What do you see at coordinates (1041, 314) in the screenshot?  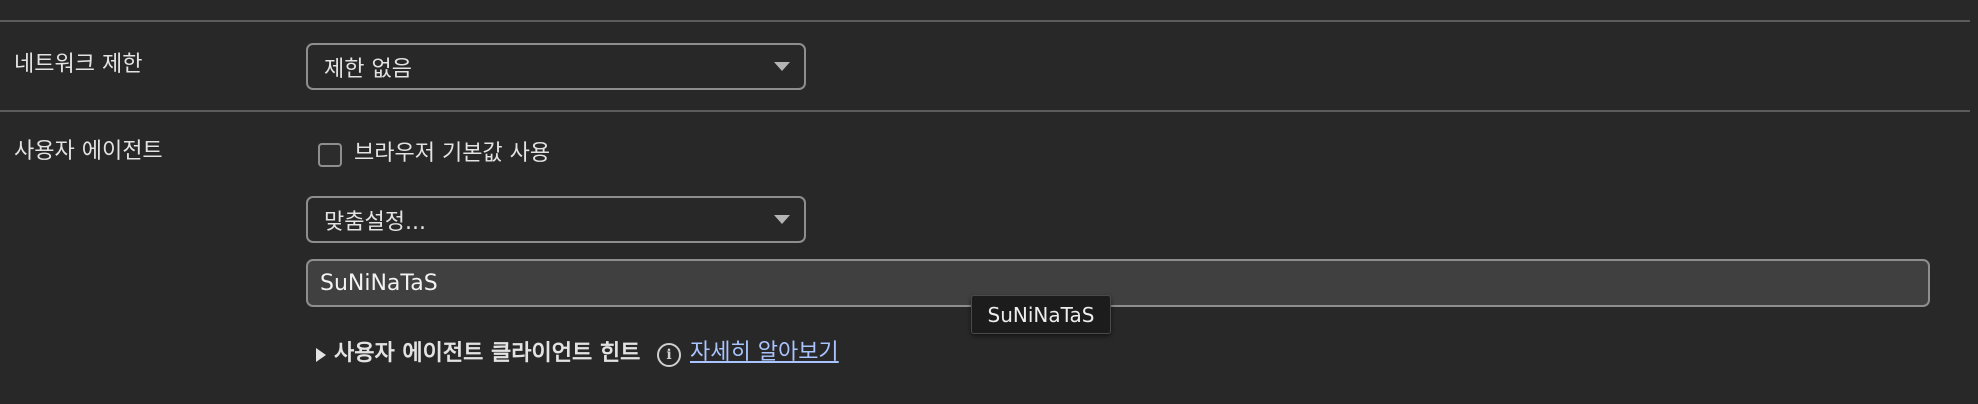 I see `user-agent-tooltip: SuNiNaTaS` at bounding box center [1041, 314].